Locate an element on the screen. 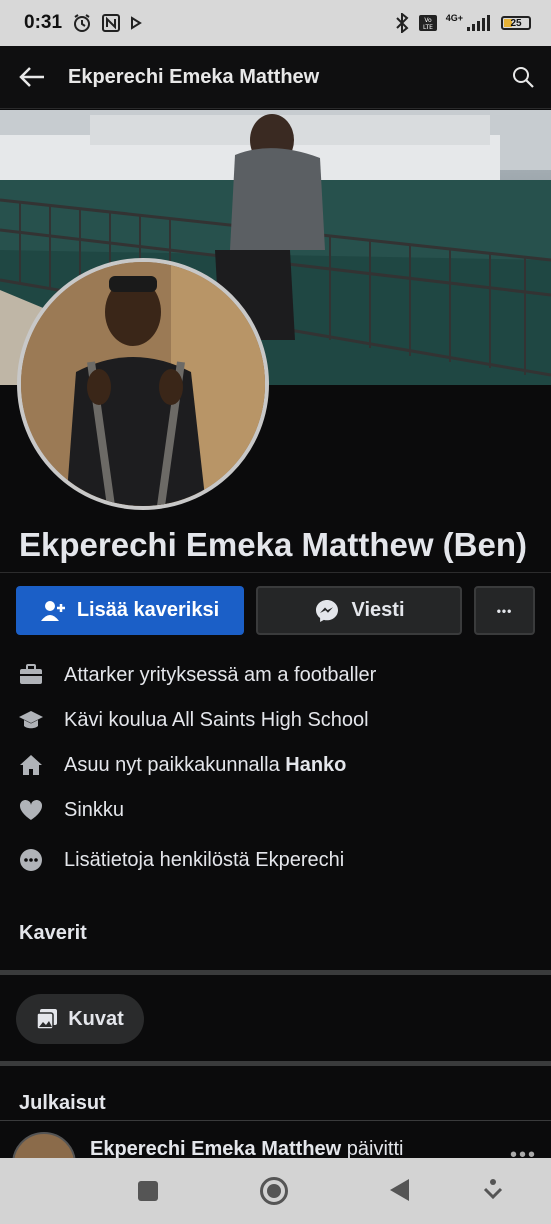  circle-icon is located at coordinates (274, 1191).